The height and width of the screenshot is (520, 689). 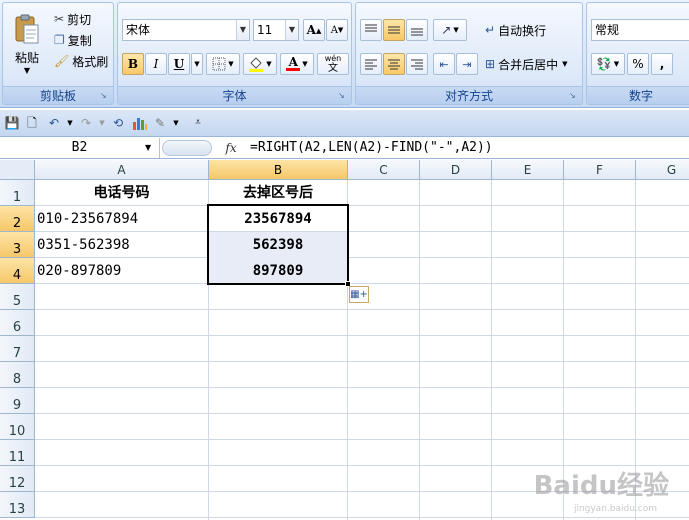 What do you see at coordinates (17, 453) in the screenshot?
I see `row-header-11: 11` at bounding box center [17, 453].